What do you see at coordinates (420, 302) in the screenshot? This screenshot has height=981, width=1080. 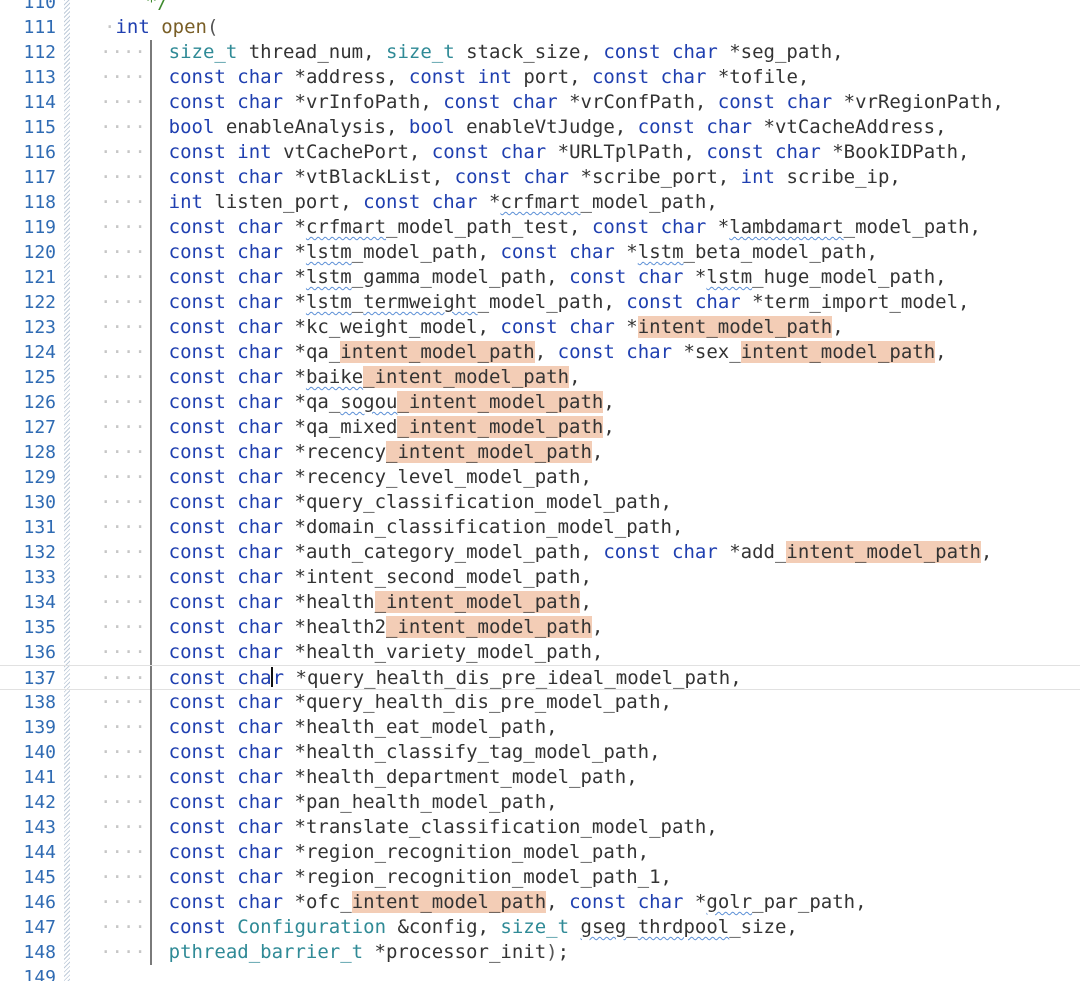 I see `spelling-squiggle: termweight` at bounding box center [420, 302].